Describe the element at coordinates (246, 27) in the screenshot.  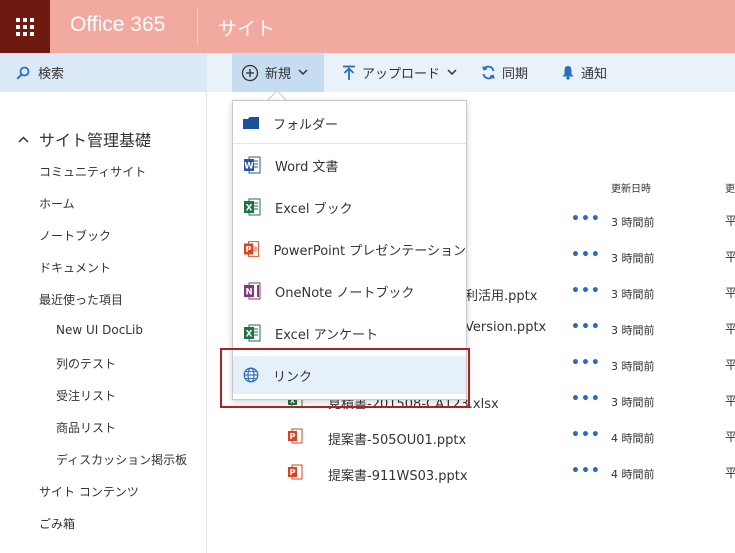
I see `section-title: サイト` at that location.